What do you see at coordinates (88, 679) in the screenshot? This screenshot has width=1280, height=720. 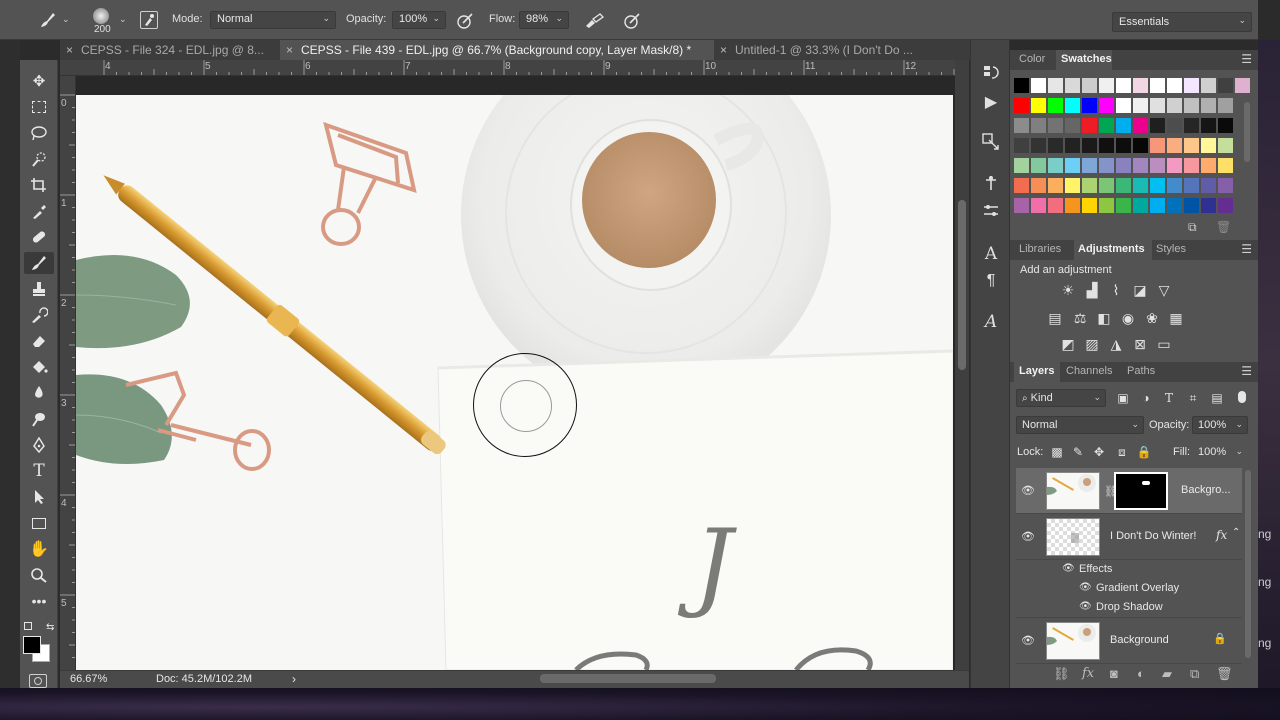 I see `zoom-level: 66.67%` at bounding box center [88, 679].